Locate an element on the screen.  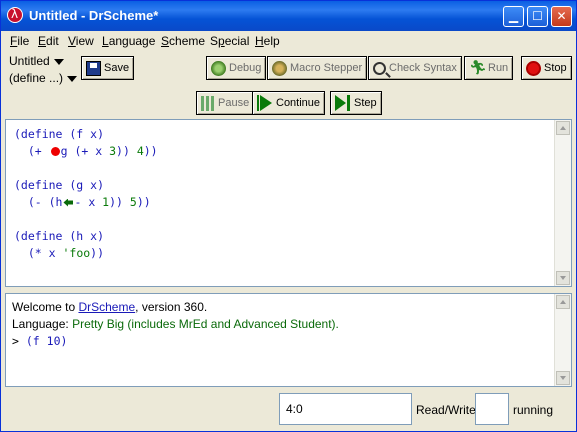
current-step-arrow-icon is located at coordinates (68, 202).